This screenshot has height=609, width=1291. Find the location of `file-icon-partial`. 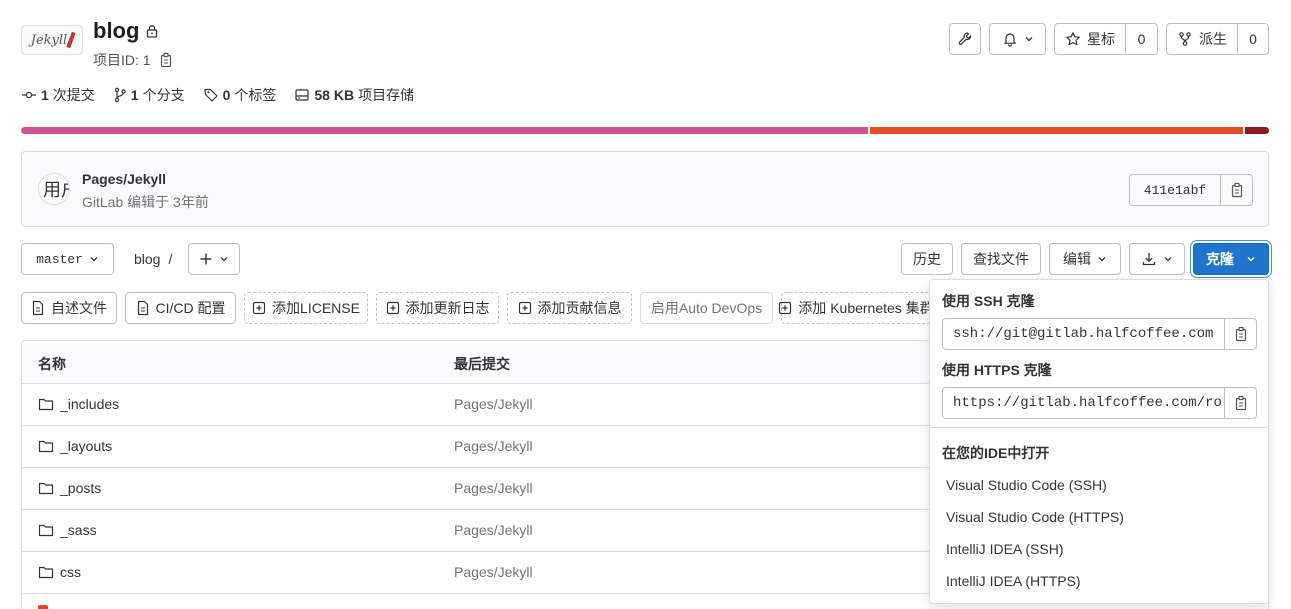

file-icon-partial is located at coordinates (43, 607).